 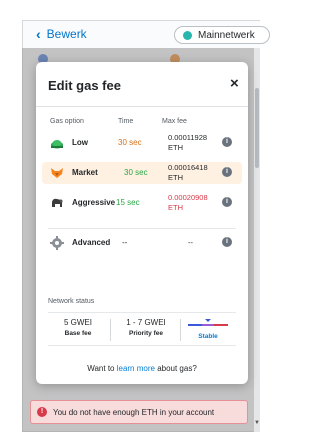 I want to click on network-label: Mainnetwerk, so click(x=226, y=35).